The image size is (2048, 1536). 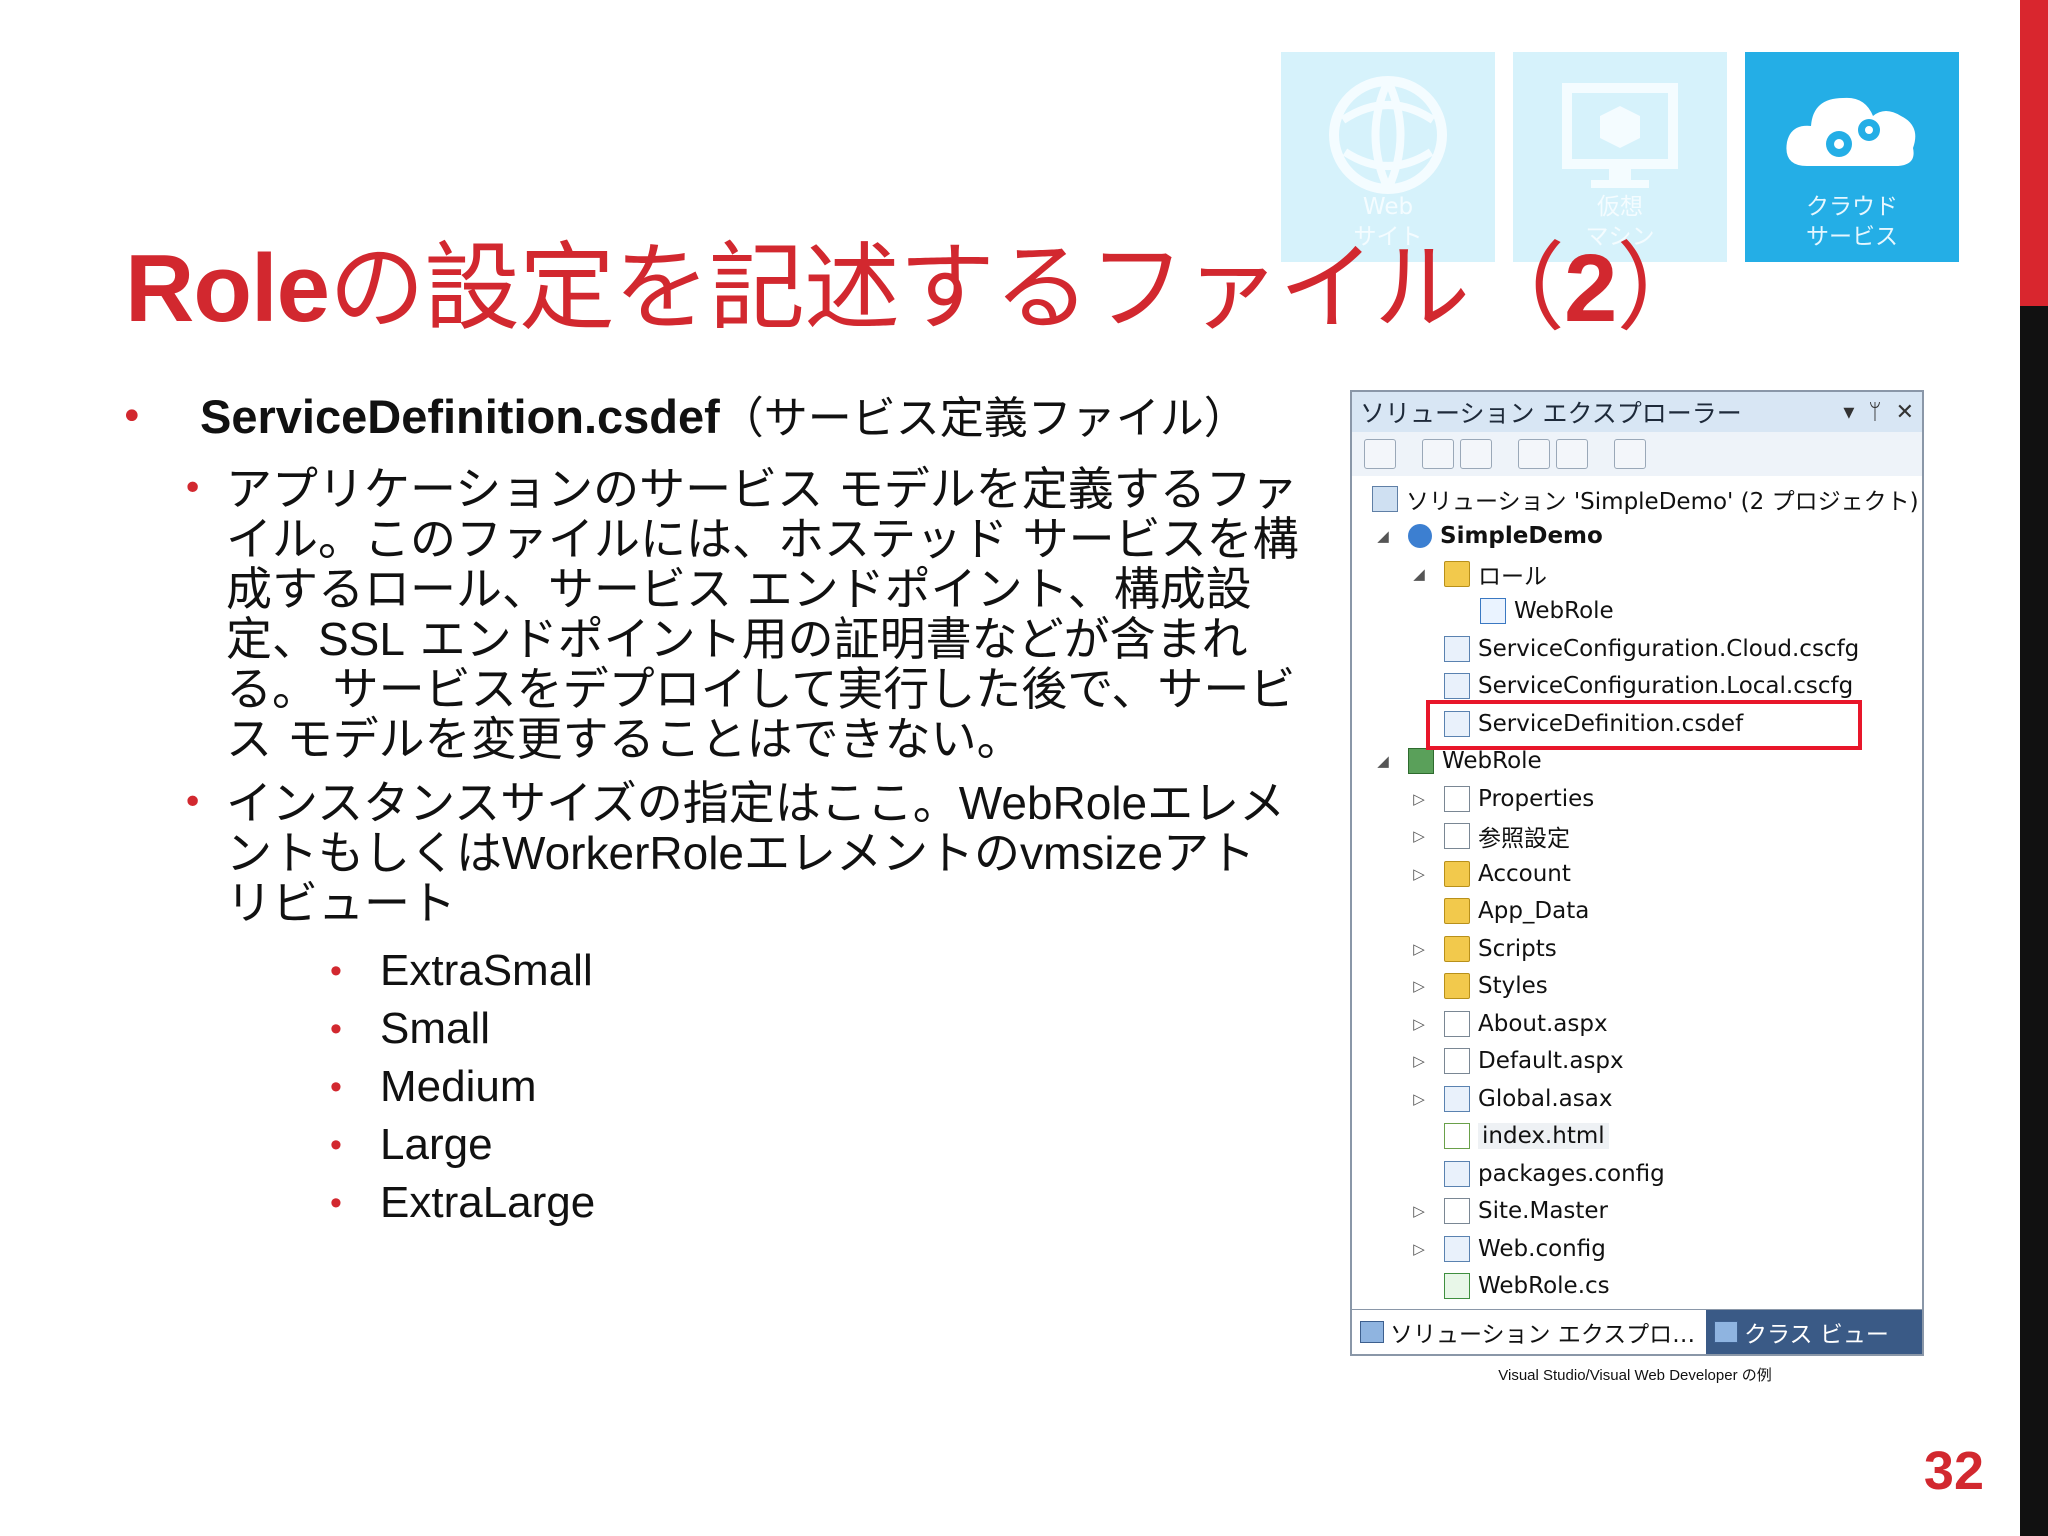 What do you see at coordinates (1637, 912) in the screenshot?
I see `tree-item-app-data: App_Data` at bounding box center [1637, 912].